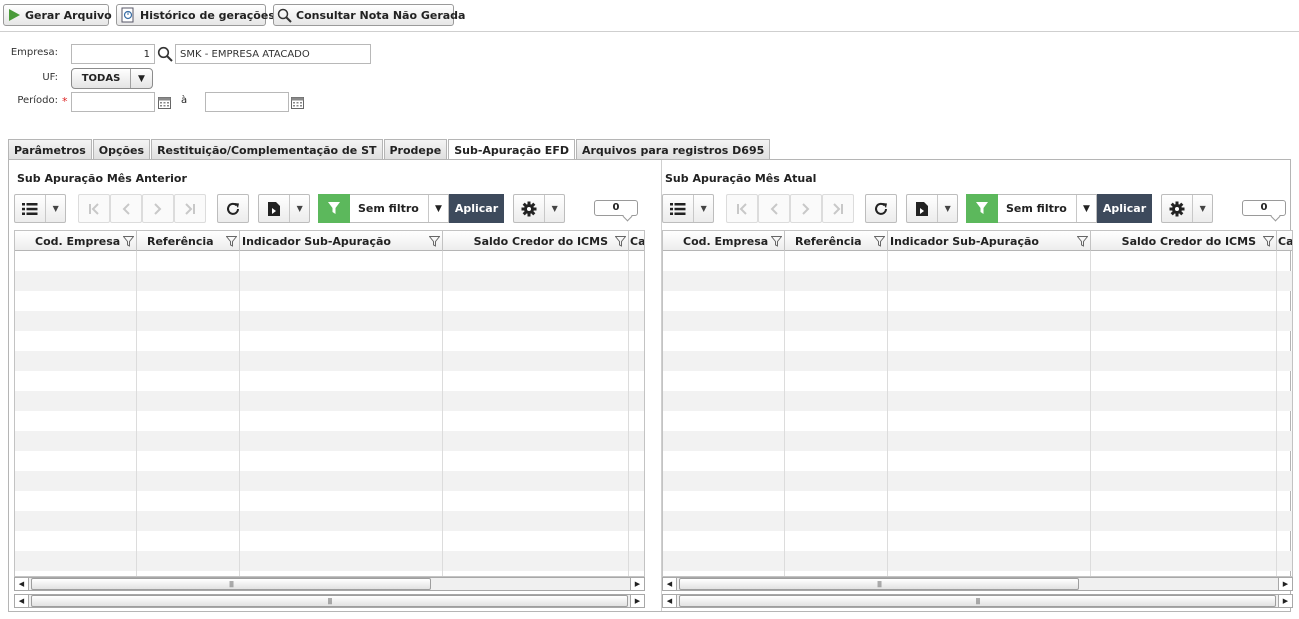 Image resolution: width=1299 pixels, height=619 pixels. I want to click on periodo-start-input, so click(113, 102).